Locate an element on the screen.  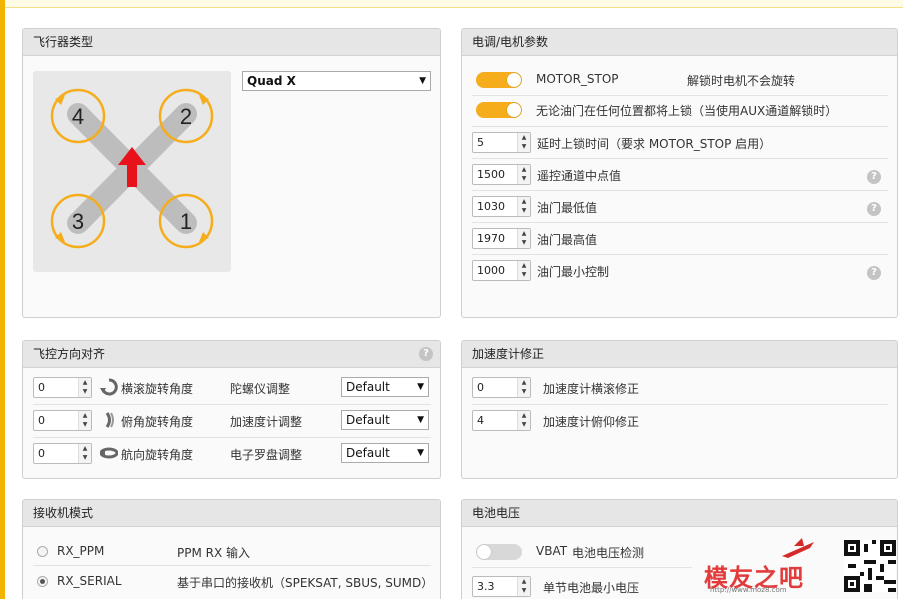
watermark-logo: 模友之吧 http://www.moz8.com is located at coordinates (762, 567).